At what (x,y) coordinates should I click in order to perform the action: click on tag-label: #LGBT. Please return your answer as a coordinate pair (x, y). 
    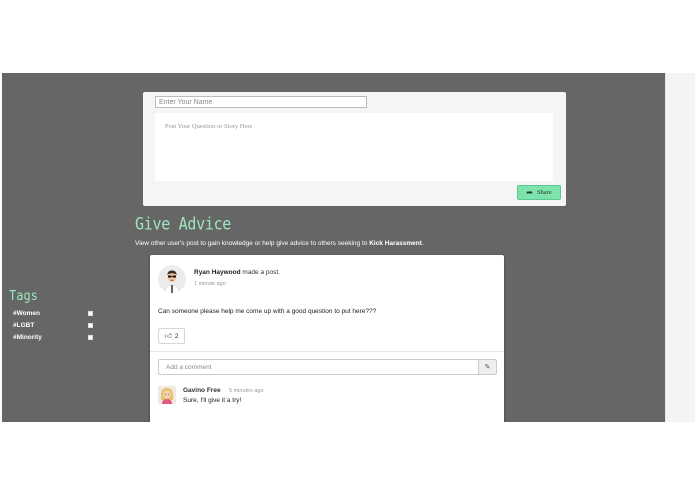
    Looking at the image, I should click on (24, 325).